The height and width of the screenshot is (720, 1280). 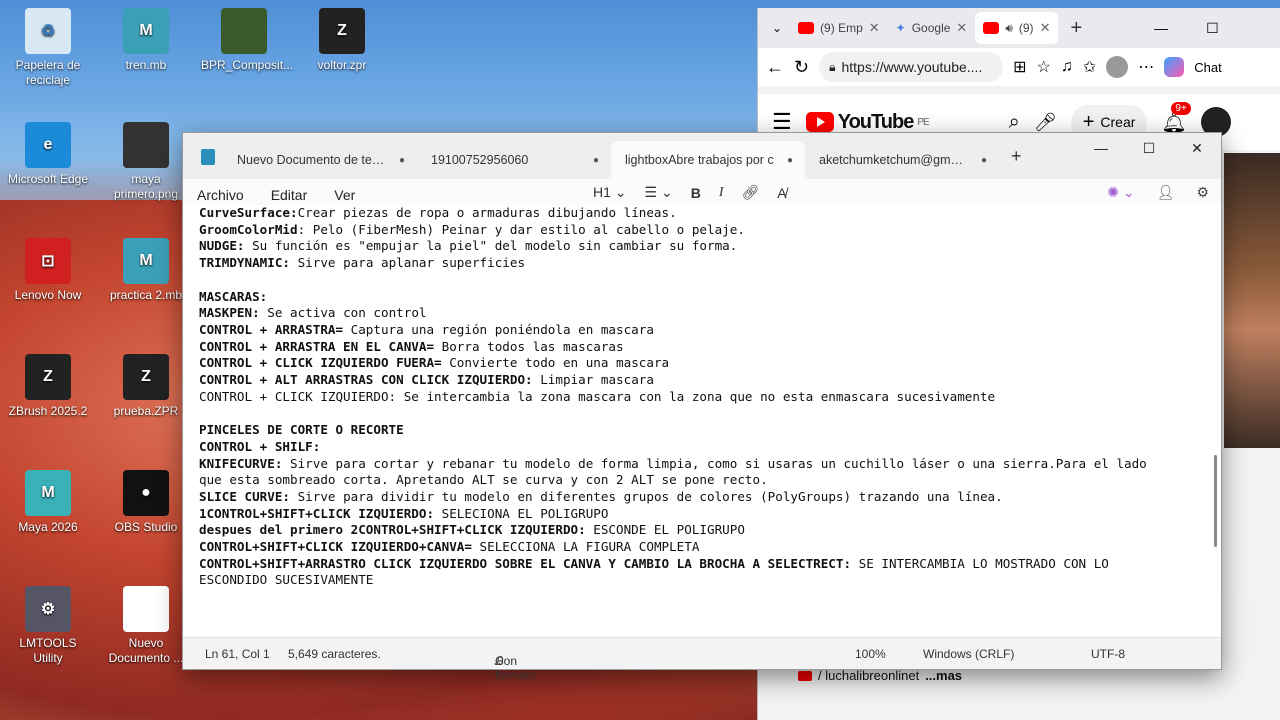 What do you see at coordinates (832, 67) in the screenshot?
I see `site-info-icon: 🔒︎` at bounding box center [832, 67].